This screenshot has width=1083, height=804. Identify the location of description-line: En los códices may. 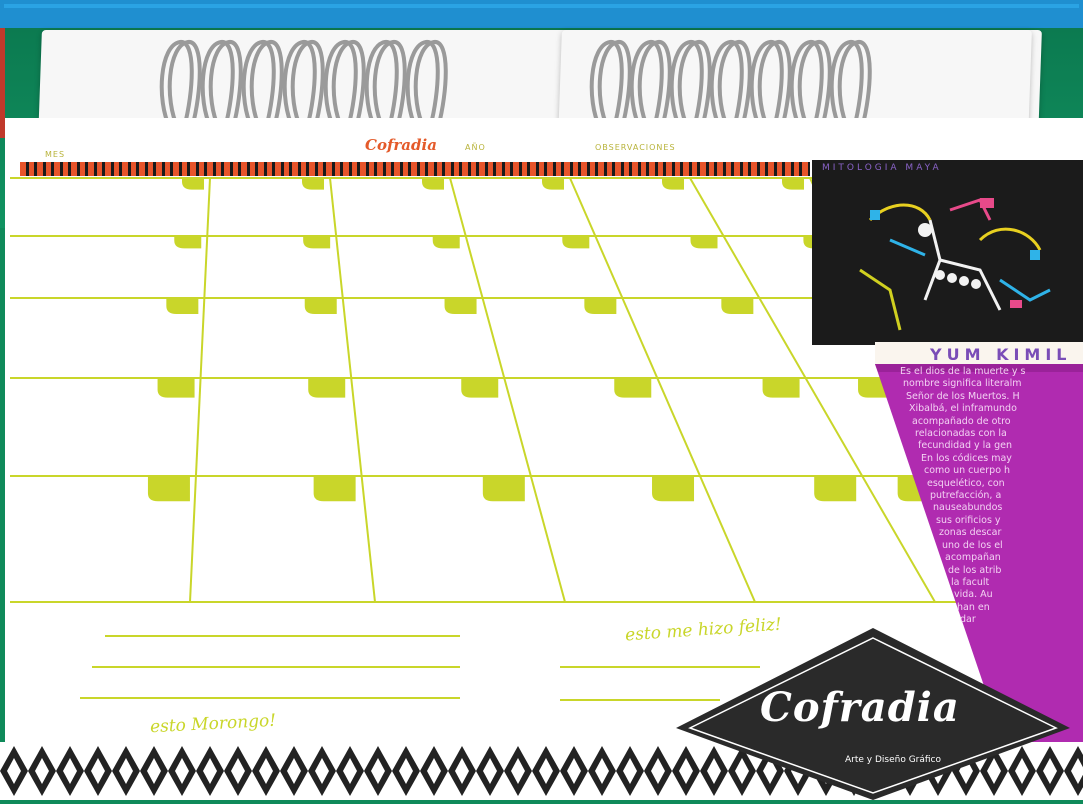
(966, 458).